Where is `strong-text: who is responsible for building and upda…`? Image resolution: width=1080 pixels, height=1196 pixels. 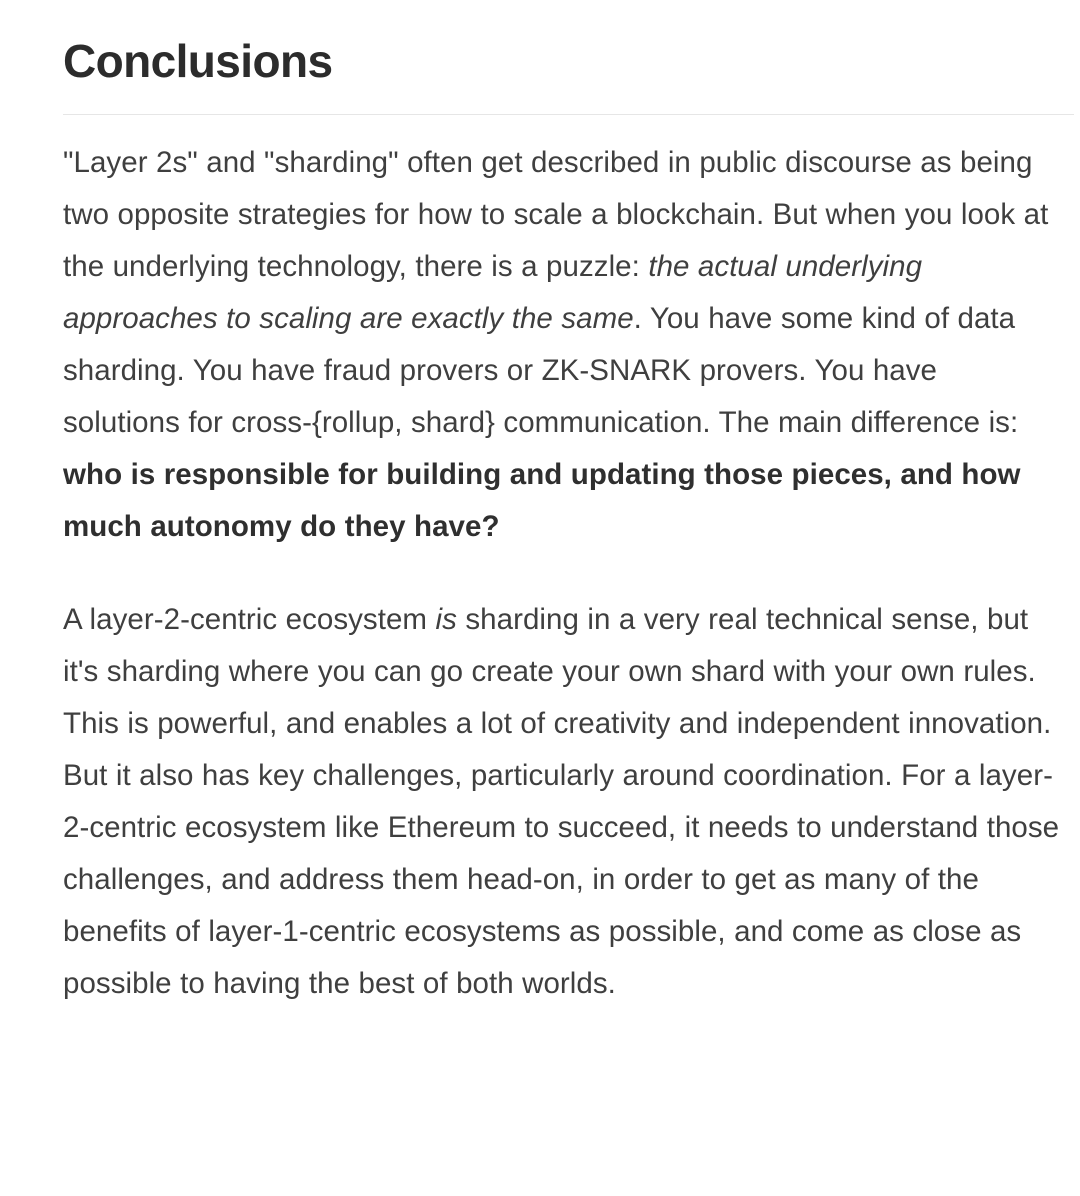 strong-text: who is responsible for building and upda… is located at coordinates (542, 501).